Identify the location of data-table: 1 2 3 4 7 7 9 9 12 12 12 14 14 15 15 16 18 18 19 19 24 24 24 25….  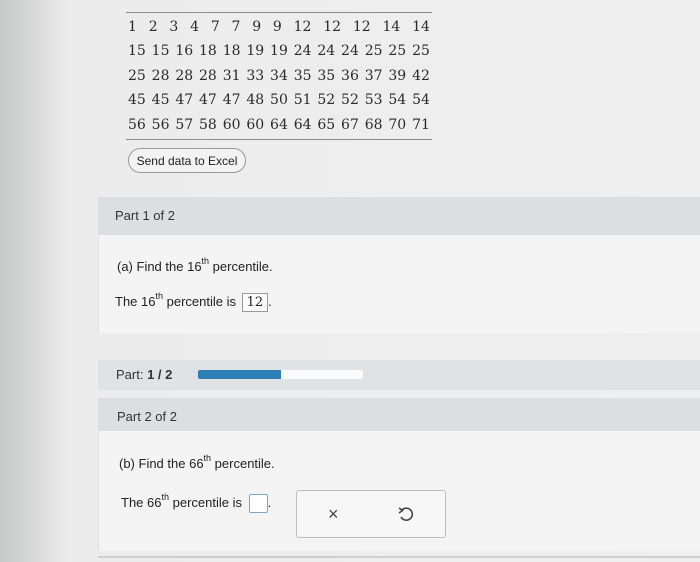
(279, 76).